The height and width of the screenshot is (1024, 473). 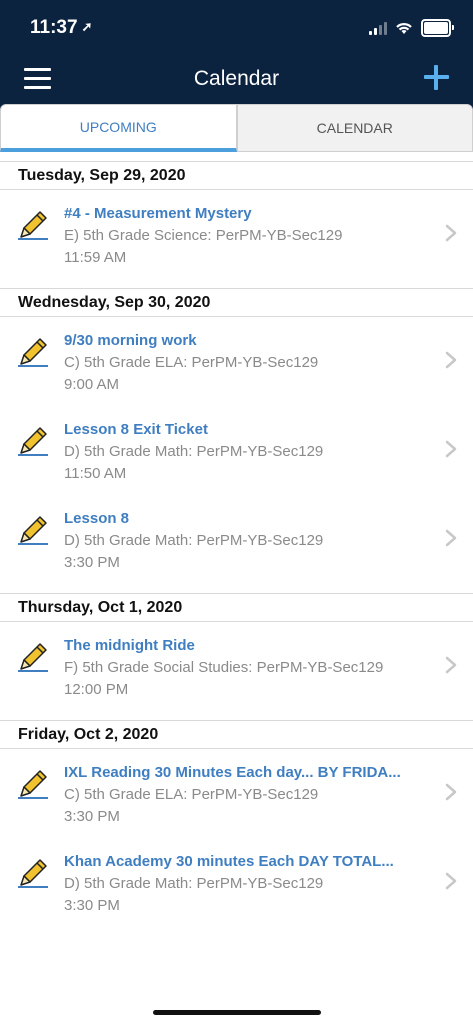 I want to click on event-title: The midnight Ride, so click(x=129, y=645).